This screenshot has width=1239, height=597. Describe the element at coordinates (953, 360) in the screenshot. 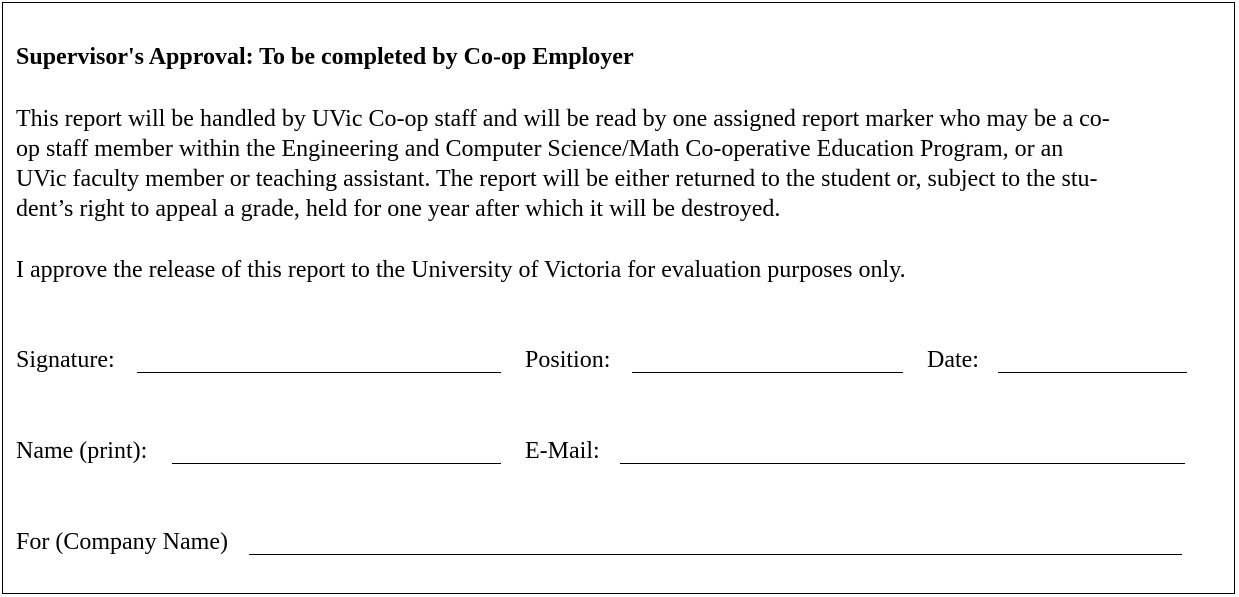

I see `date-label: Date:` at that location.